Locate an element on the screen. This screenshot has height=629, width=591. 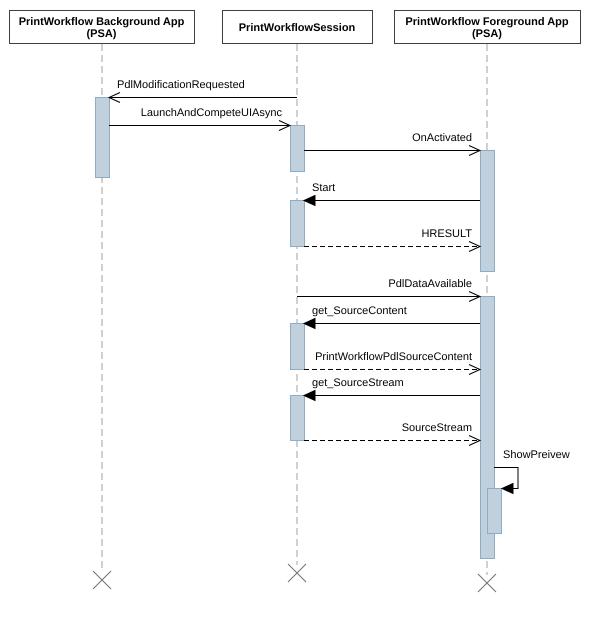
message-label: PdlModificationRequested is located at coordinates (181, 85).